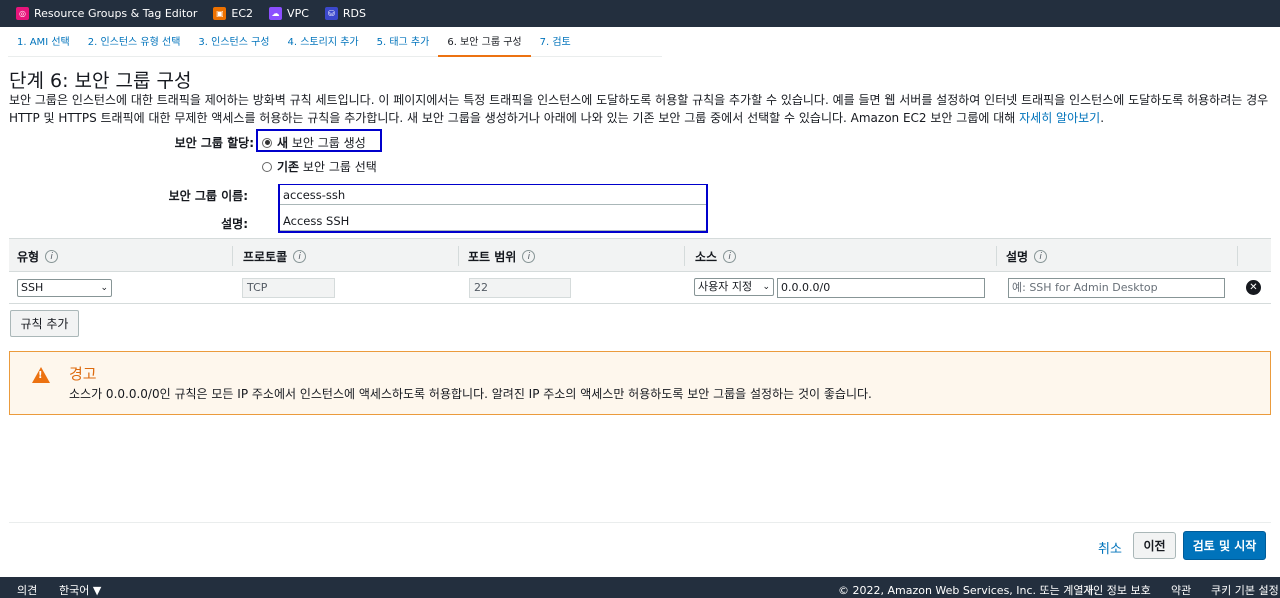 Image resolution: width=1280 pixels, height=598 pixels. Describe the element at coordinates (214, 143) in the screenshot. I see `assign-label: 보안 그룹 할당:` at that location.